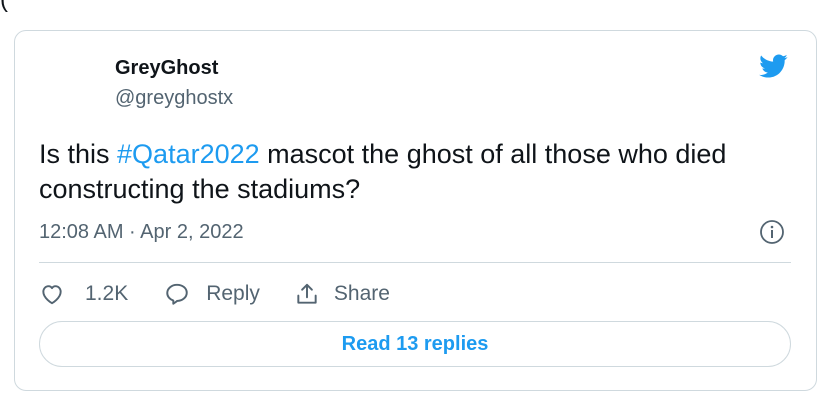  Describe the element at coordinates (773, 66) in the screenshot. I see `twitter-bird-icon` at that location.